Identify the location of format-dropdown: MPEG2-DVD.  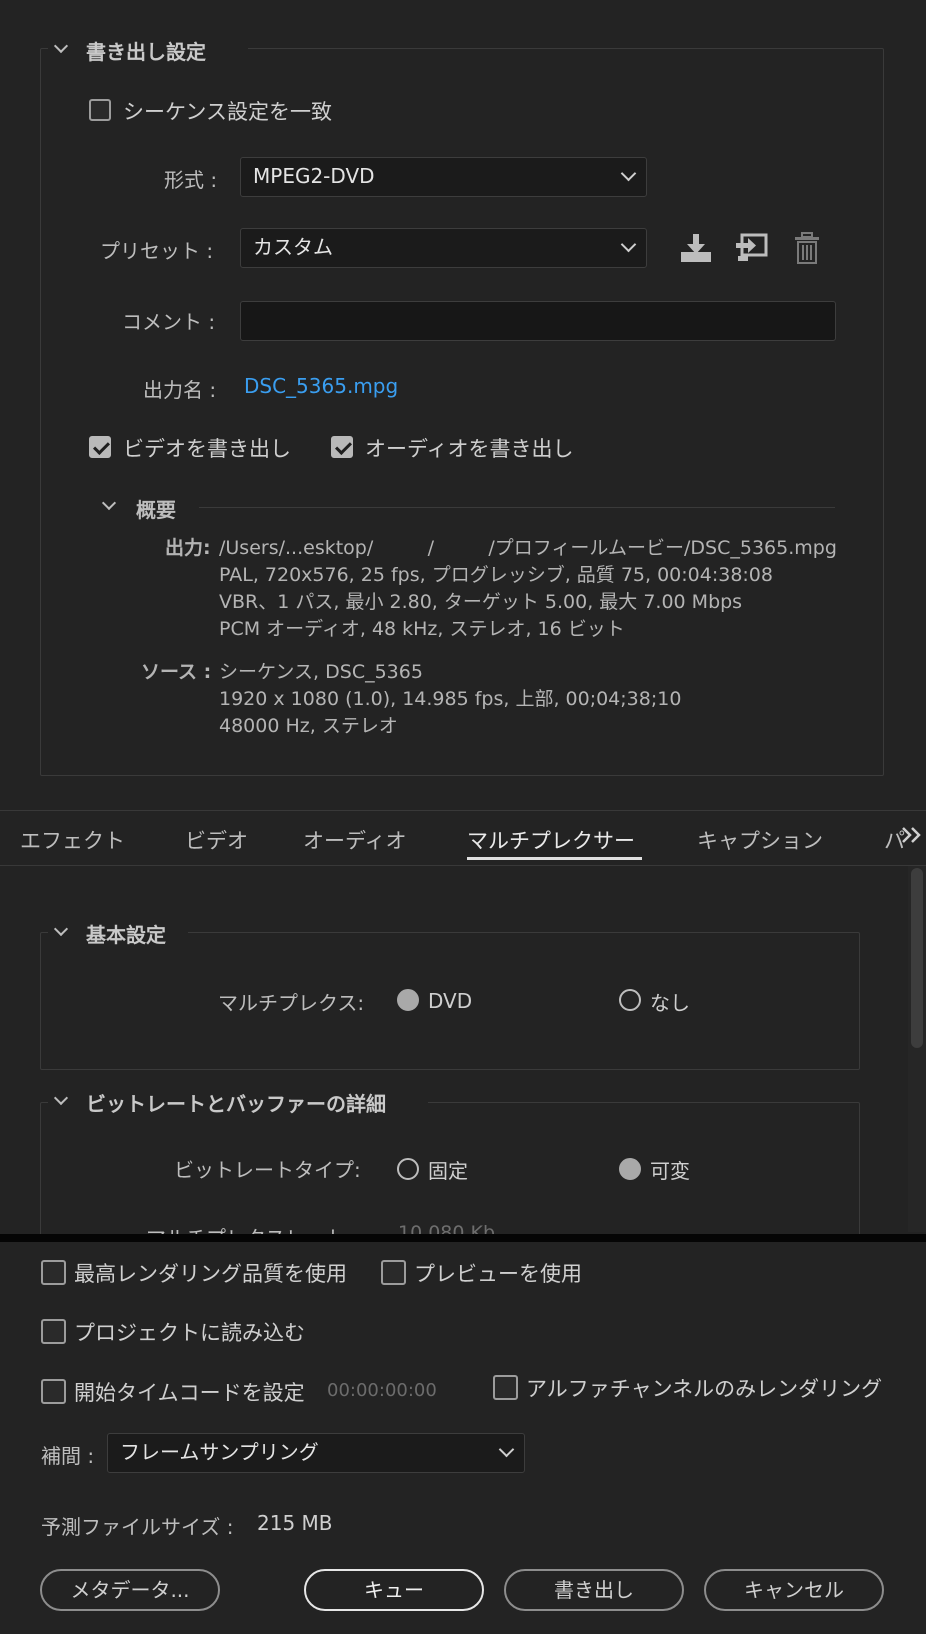
(443, 177).